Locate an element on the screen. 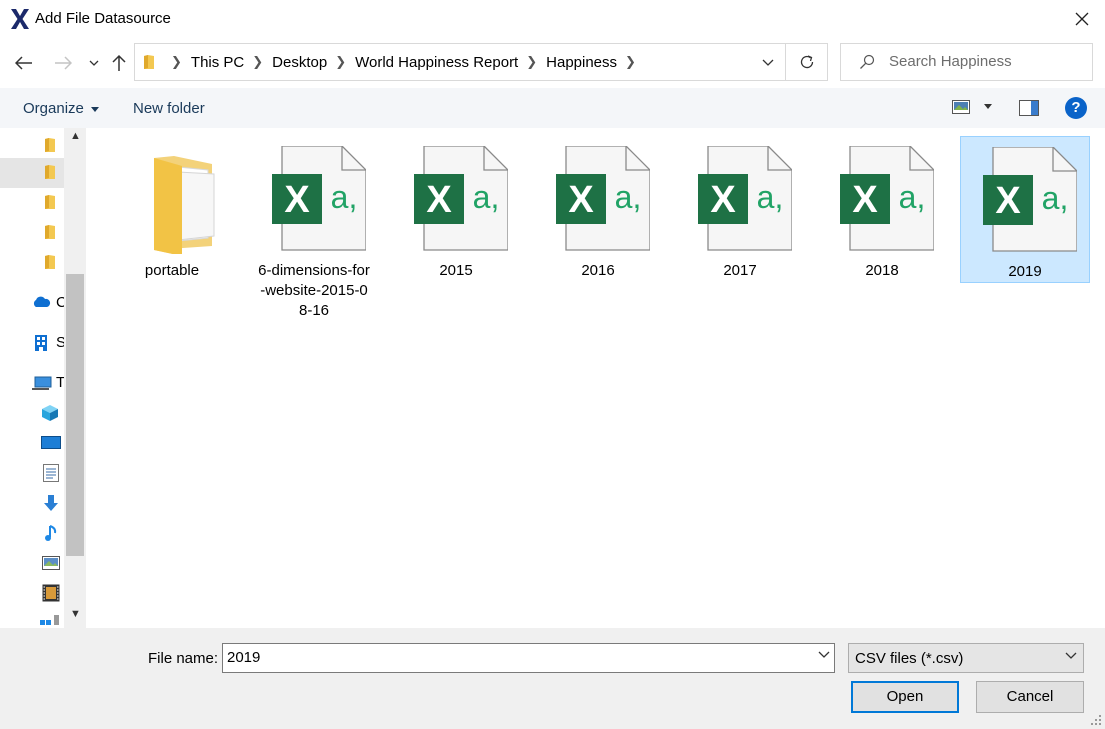 The height and width of the screenshot is (729, 1105). back-button is located at coordinates (24, 63).